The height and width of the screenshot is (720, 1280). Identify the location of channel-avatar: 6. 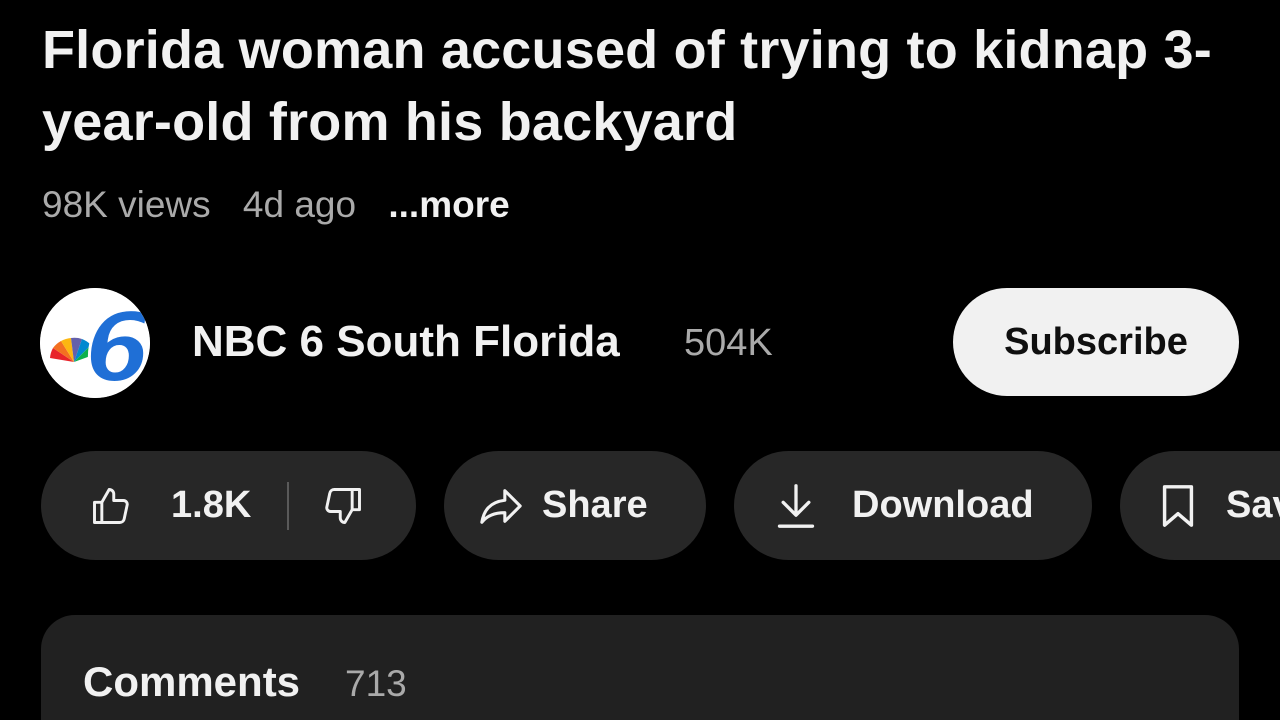
(95, 343).